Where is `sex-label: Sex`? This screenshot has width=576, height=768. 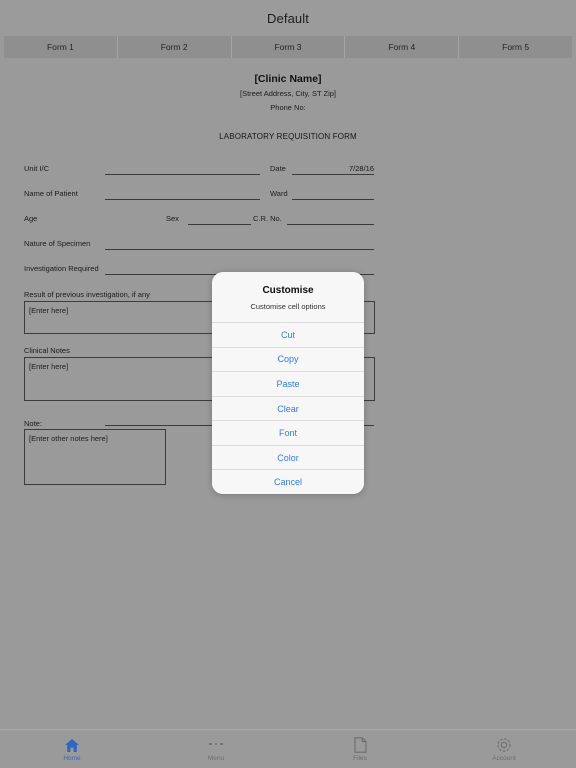 sex-label: Sex is located at coordinates (172, 218).